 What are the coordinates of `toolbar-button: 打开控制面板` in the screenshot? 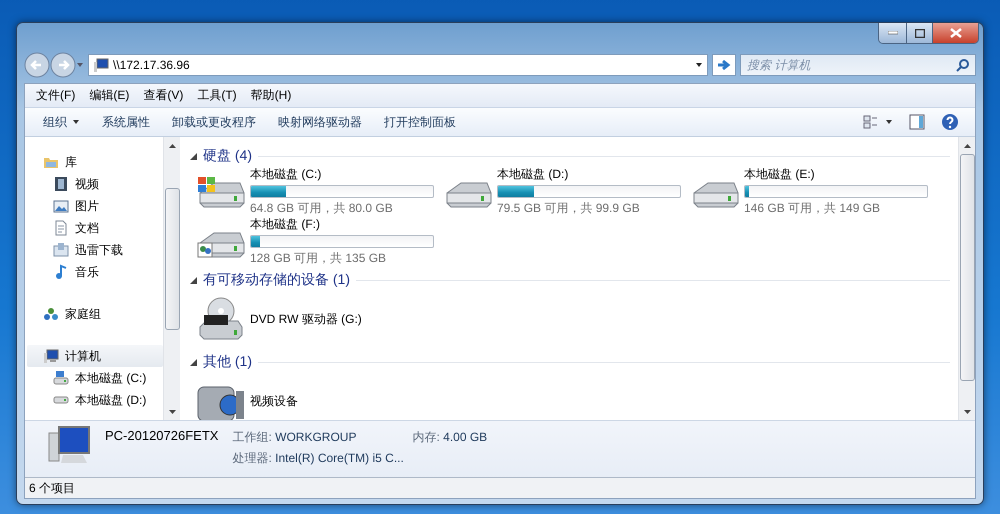 It's located at (420, 122).